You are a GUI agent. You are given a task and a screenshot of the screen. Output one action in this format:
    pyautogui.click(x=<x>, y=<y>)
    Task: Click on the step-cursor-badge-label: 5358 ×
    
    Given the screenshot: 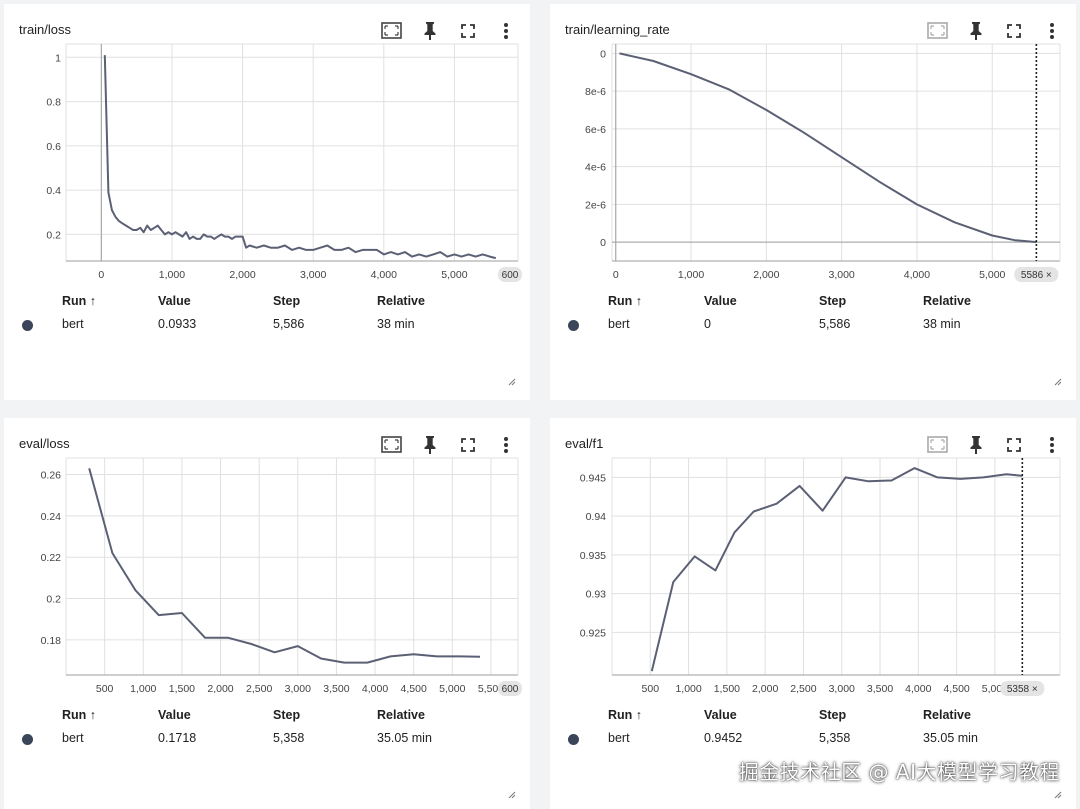 What is the action you would take?
    pyautogui.click(x=1022, y=689)
    